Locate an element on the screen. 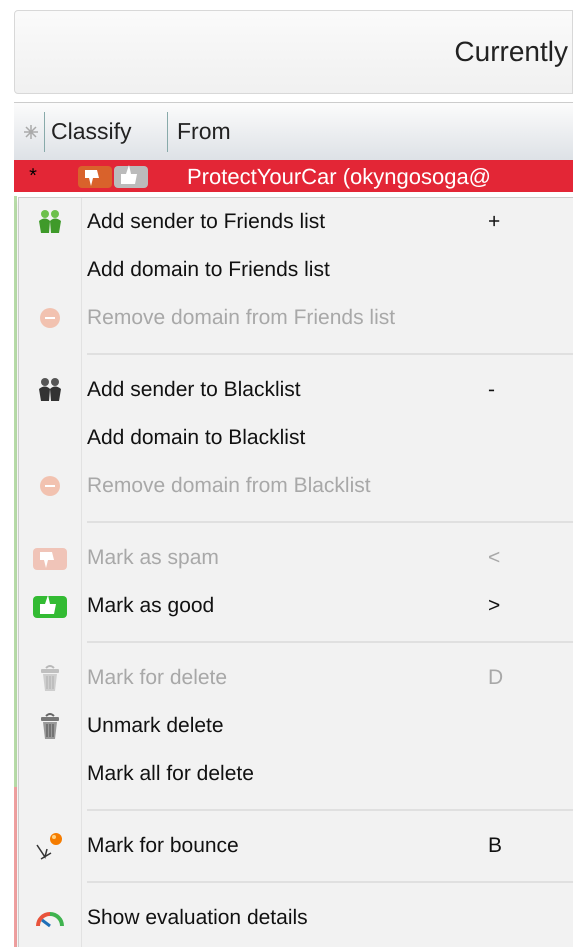  message-row: * ProtectYourCar (okyngosoga@ is located at coordinates (293, 176).